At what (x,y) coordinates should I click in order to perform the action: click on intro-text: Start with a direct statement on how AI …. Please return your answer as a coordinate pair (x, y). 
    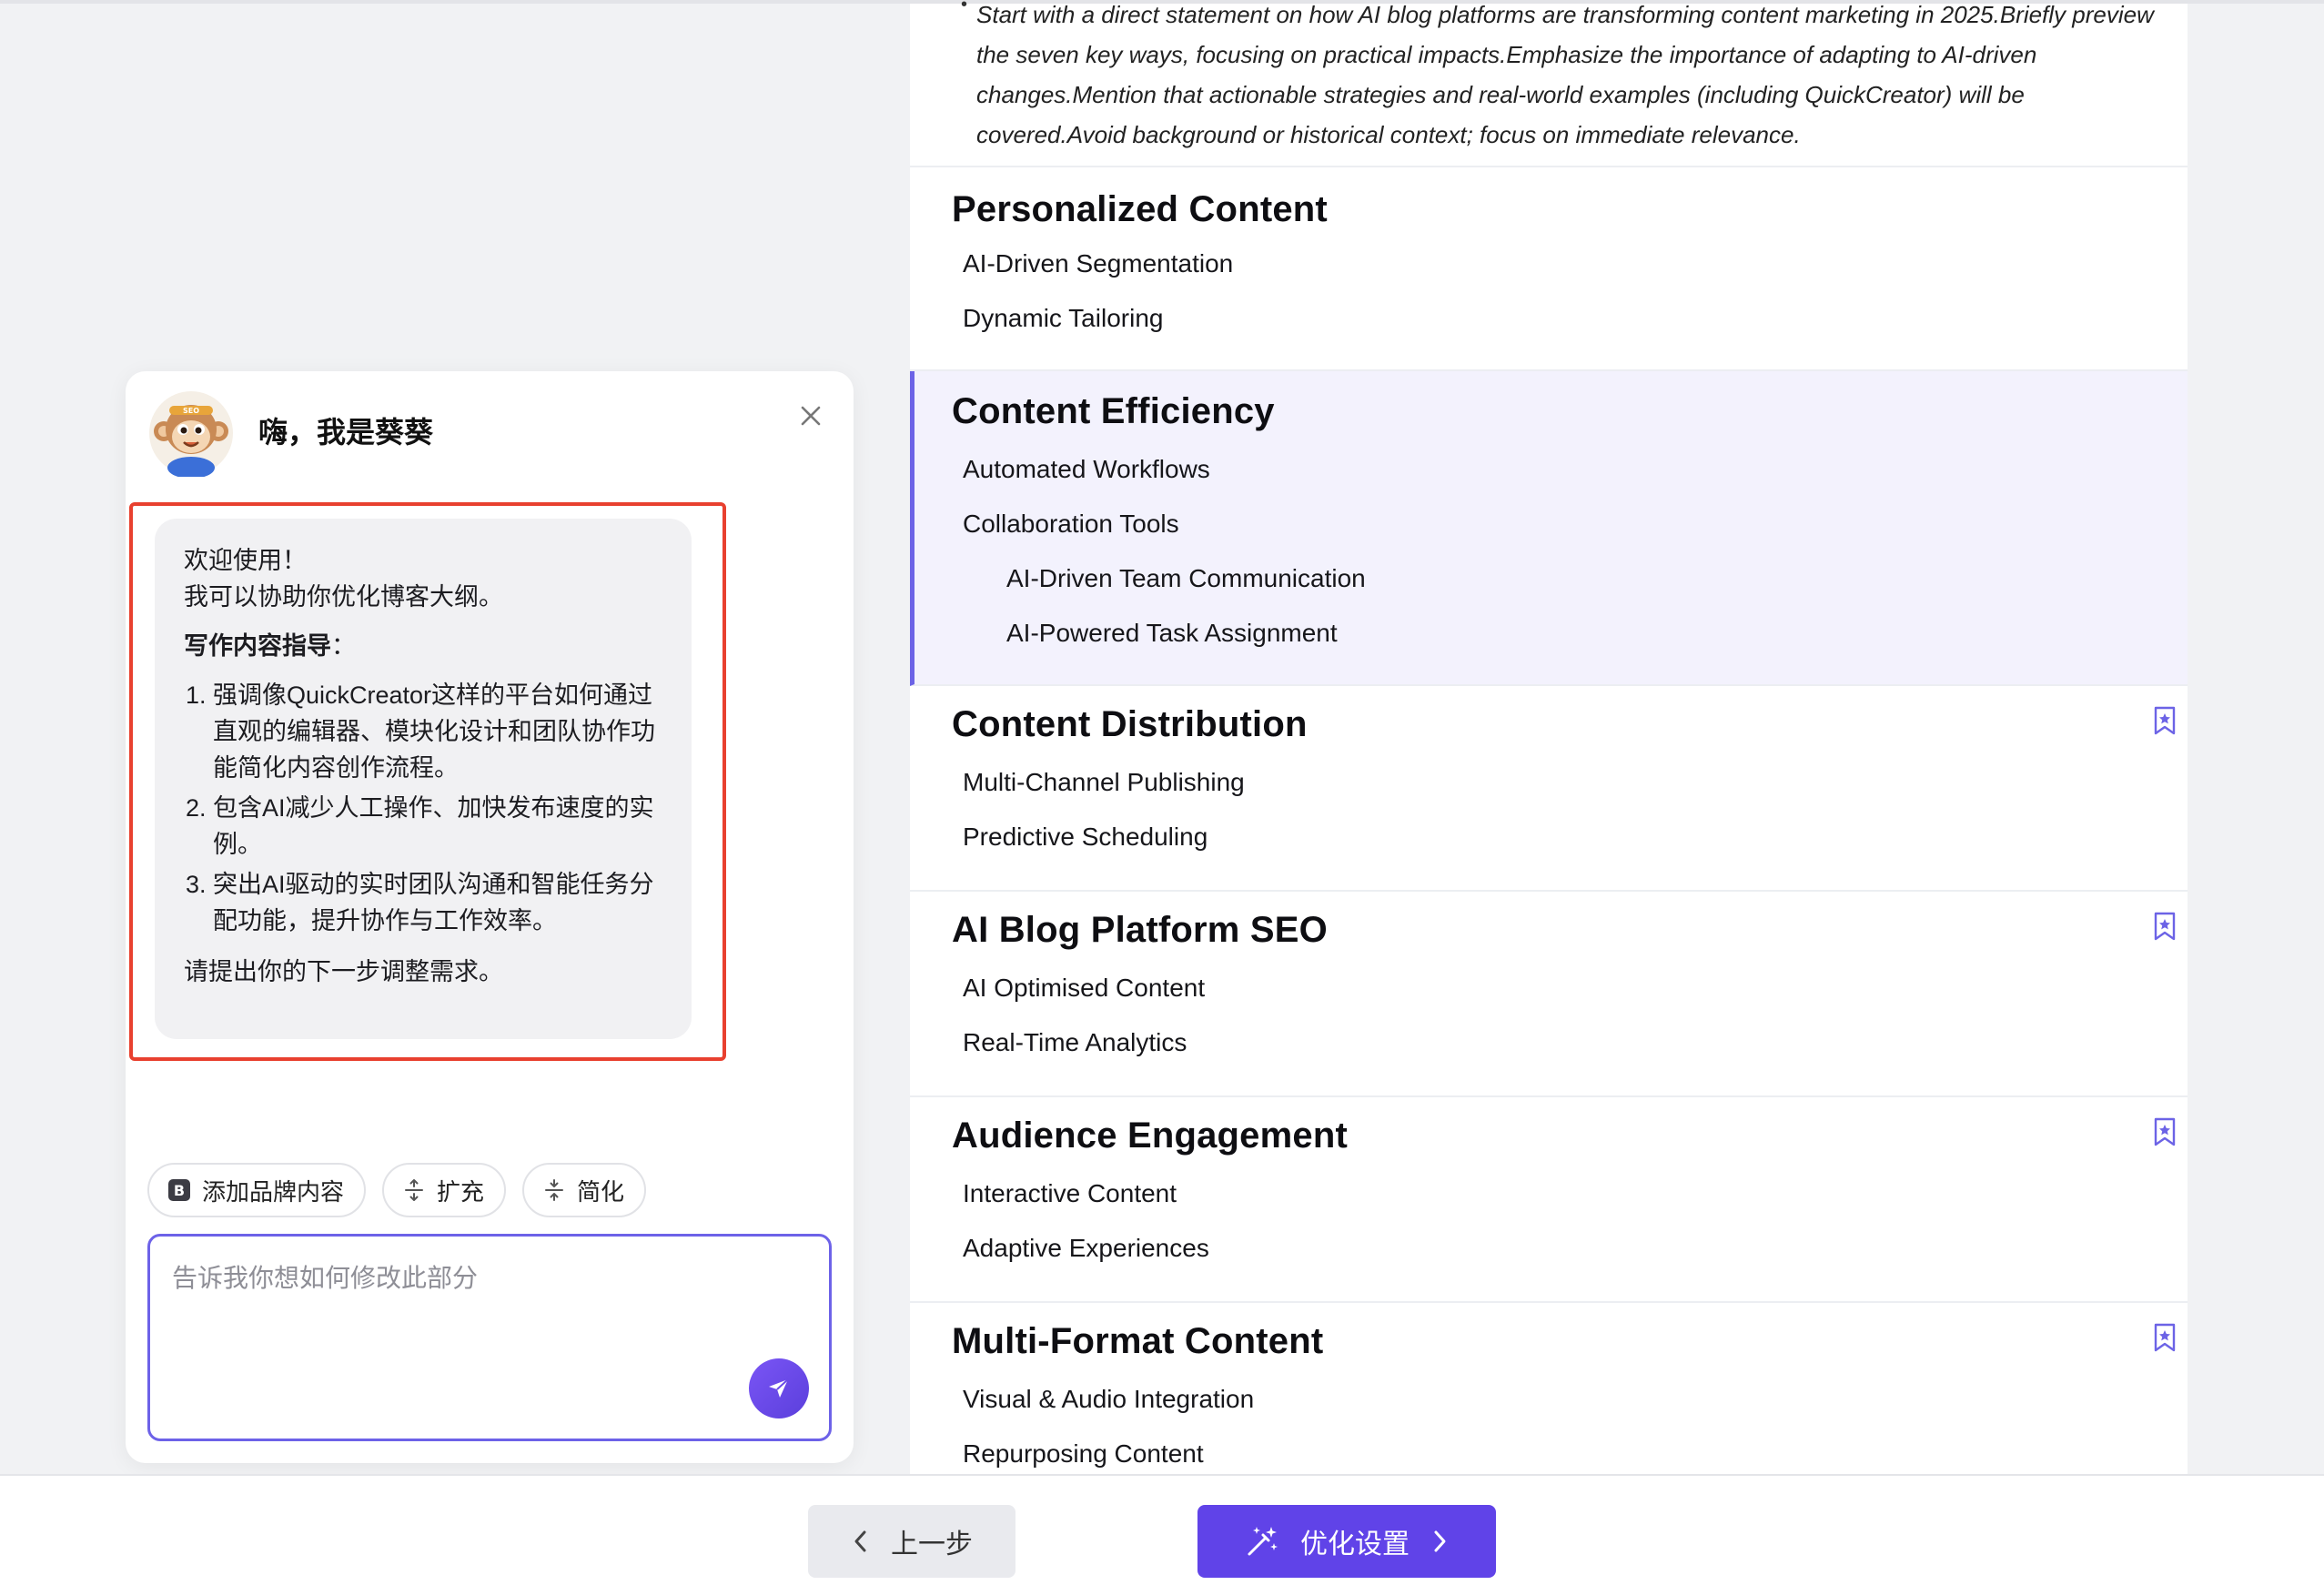
    Looking at the image, I should click on (1565, 74).